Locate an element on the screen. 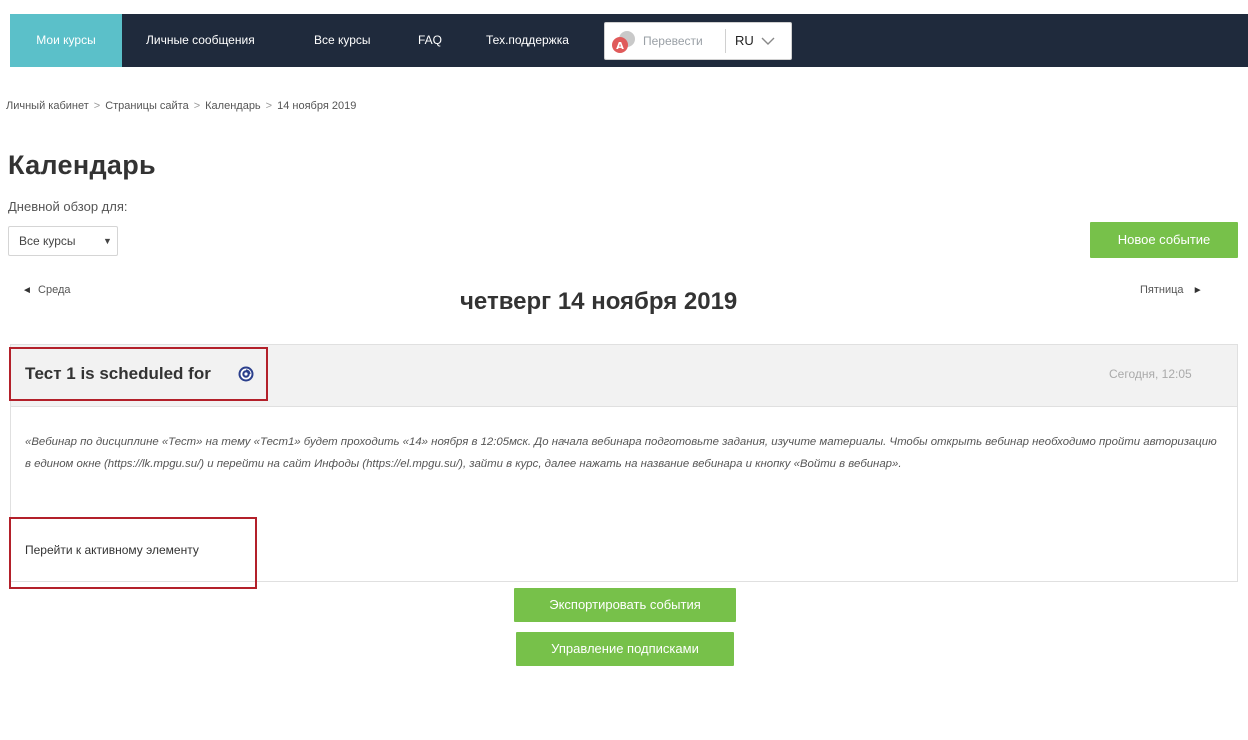 This screenshot has height=740, width=1248. translate-icon: A is located at coordinates (623, 42).